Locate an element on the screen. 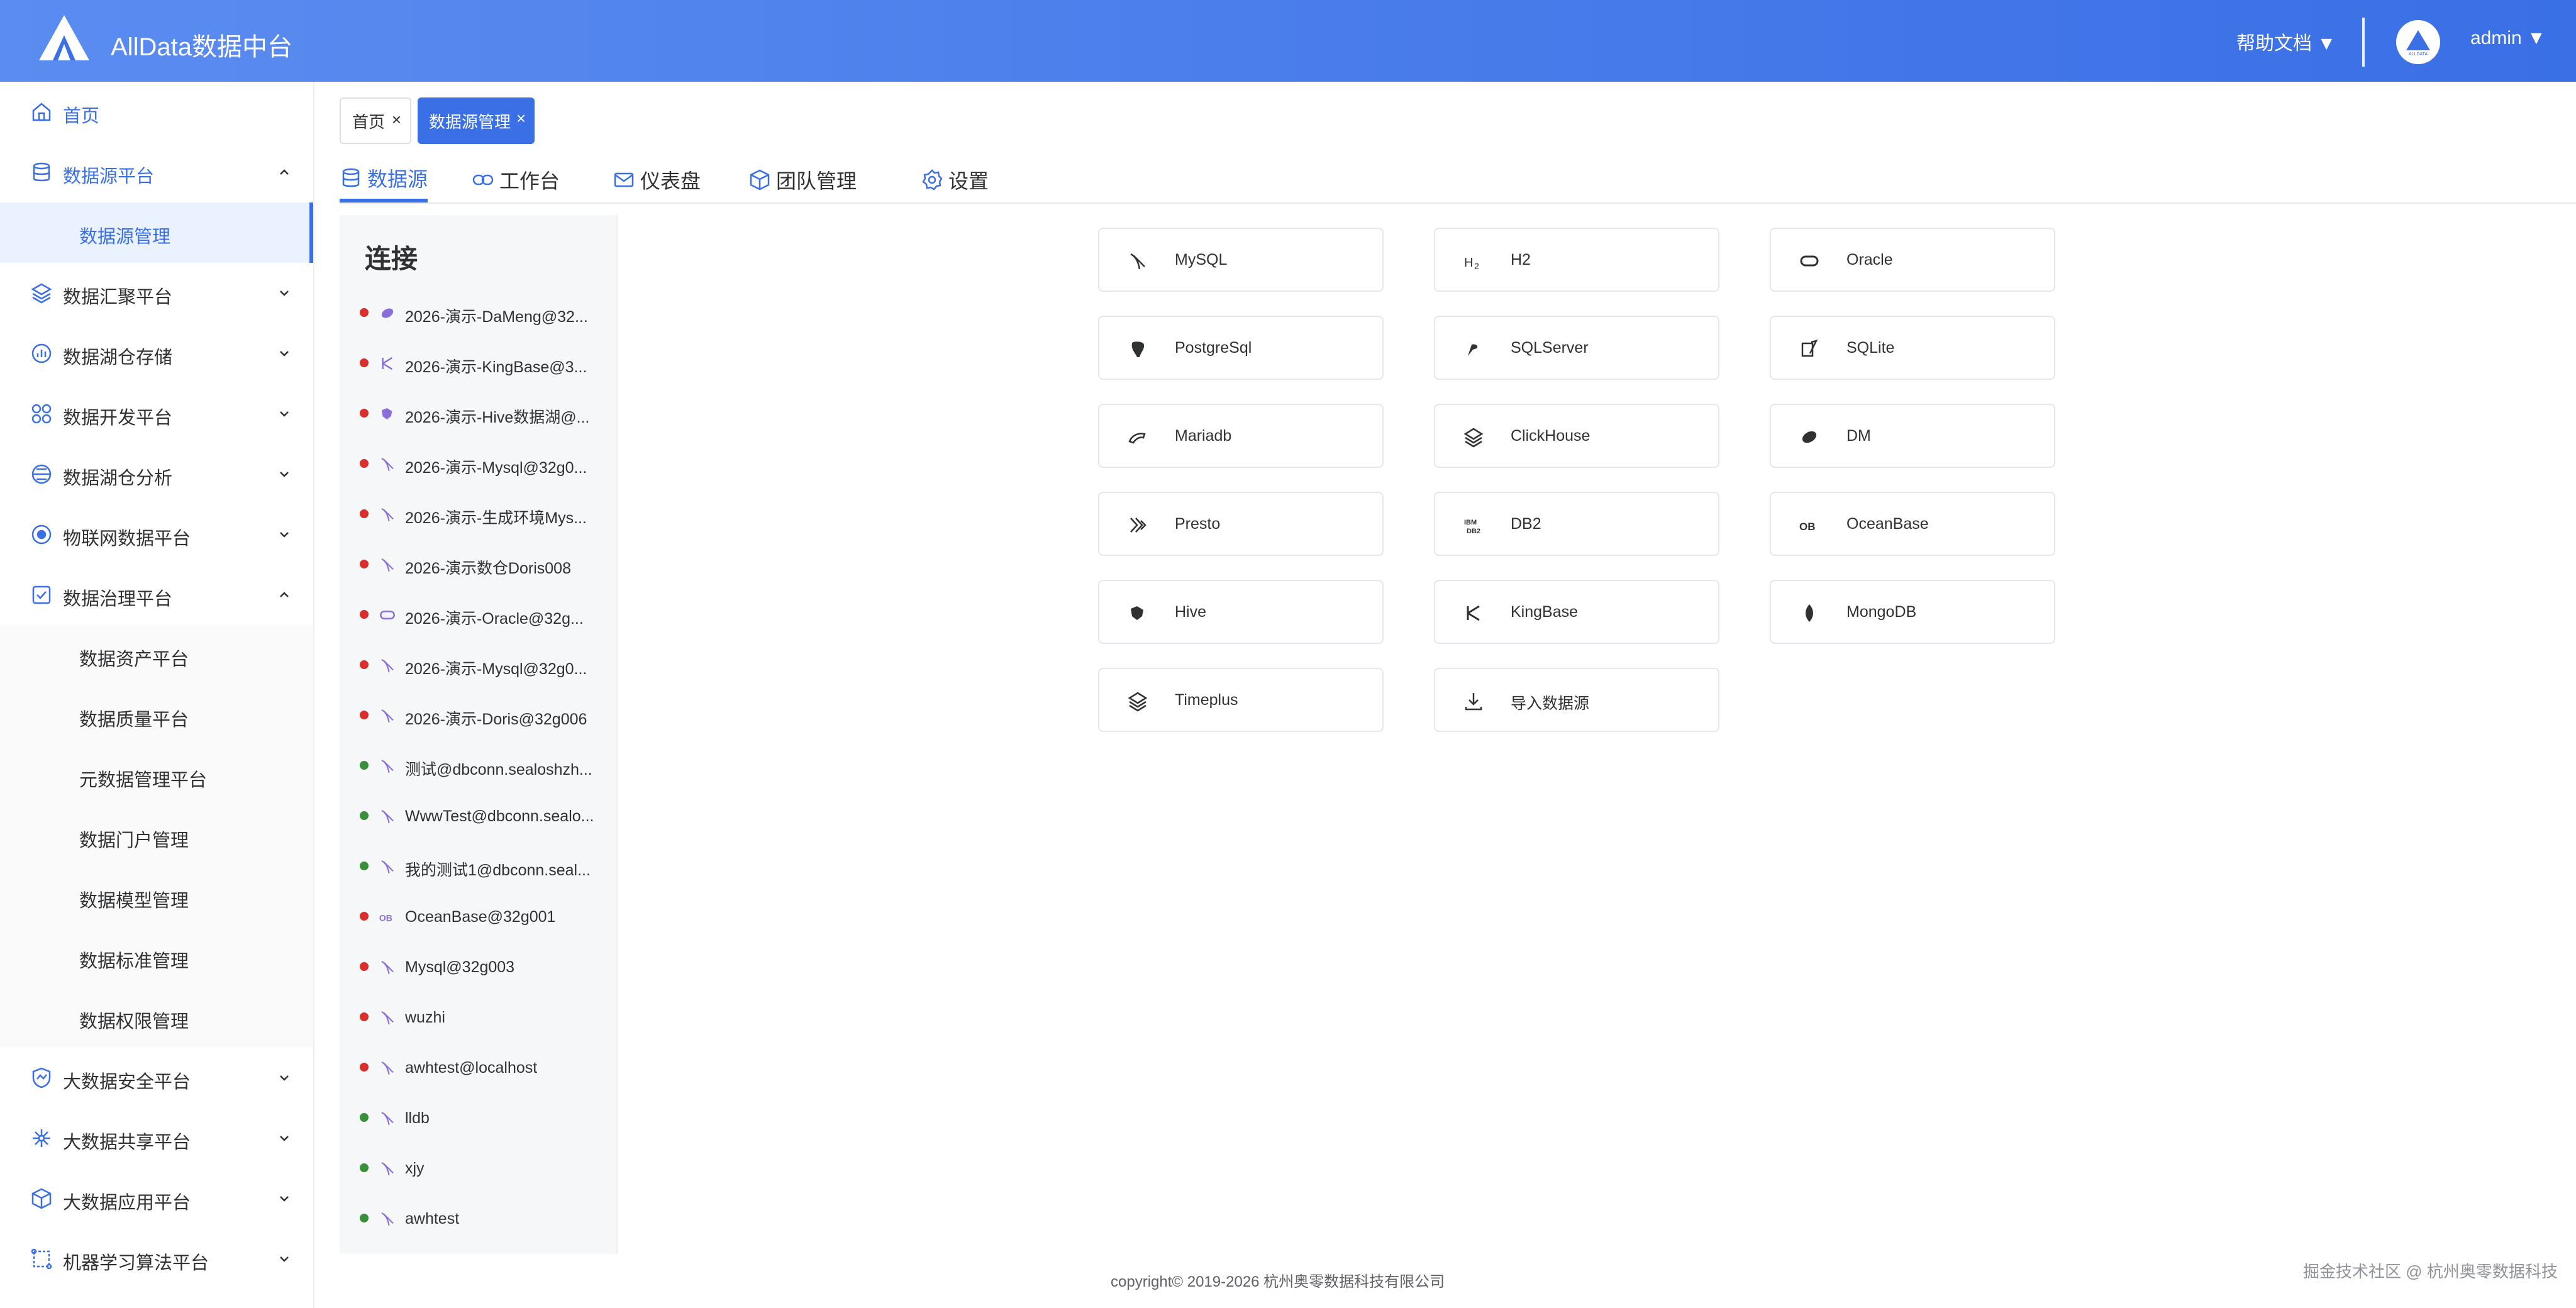 The image size is (2576, 1308). sidebar-item-security: 大数据安全平台 is located at coordinates (156, 1078).